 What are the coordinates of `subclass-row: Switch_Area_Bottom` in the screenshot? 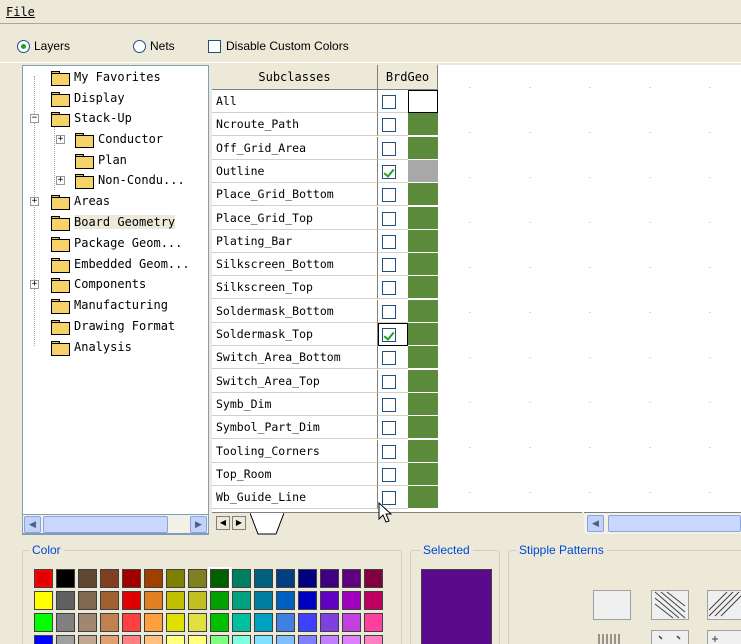 It's located at (295, 357).